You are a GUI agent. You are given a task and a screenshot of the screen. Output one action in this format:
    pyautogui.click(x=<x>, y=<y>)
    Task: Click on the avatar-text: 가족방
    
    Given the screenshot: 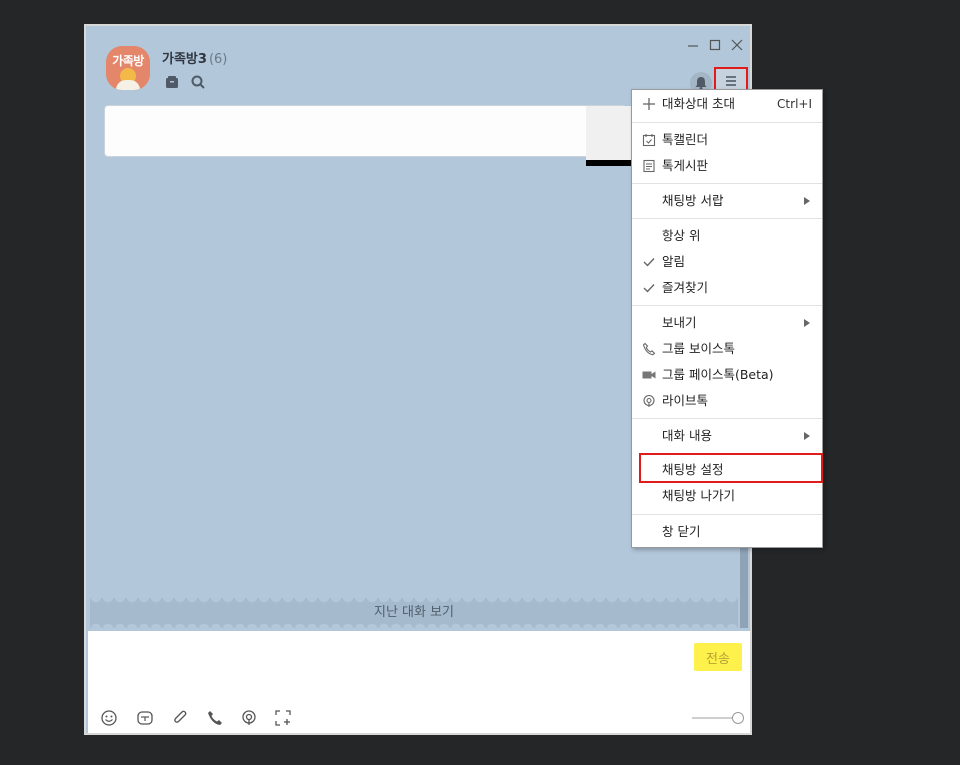 What is the action you would take?
    pyautogui.click(x=128, y=61)
    